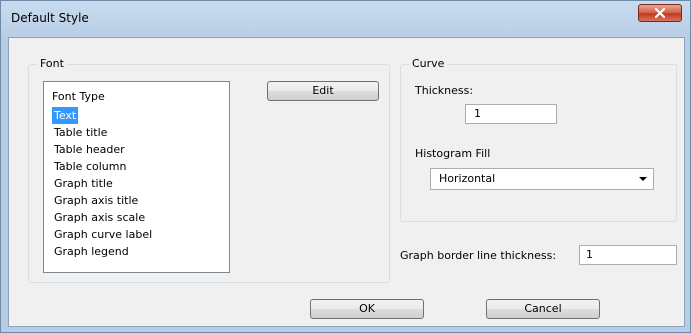 The height and width of the screenshot is (333, 691). I want to click on close-icon, so click(660, 13).